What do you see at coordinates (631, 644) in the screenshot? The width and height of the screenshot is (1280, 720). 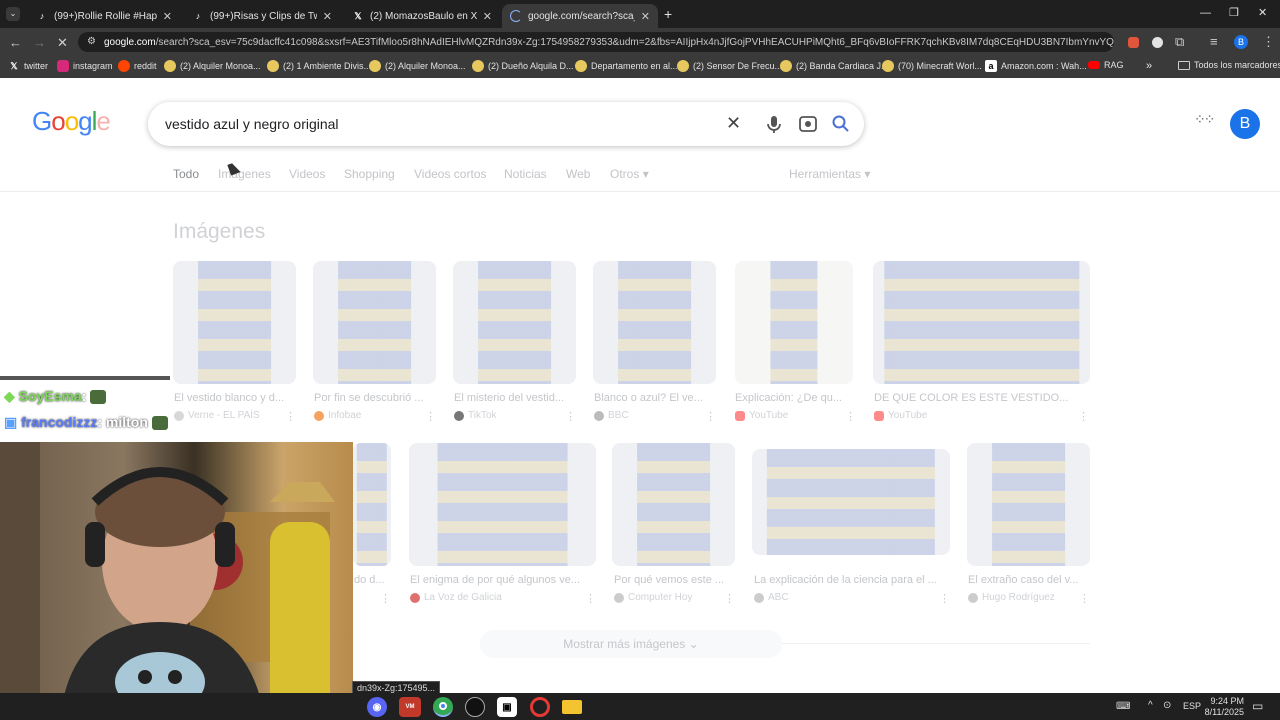 I see `show-more-images-button: Mostrar más imágenes ⌄` at bounding box center [631, 644].